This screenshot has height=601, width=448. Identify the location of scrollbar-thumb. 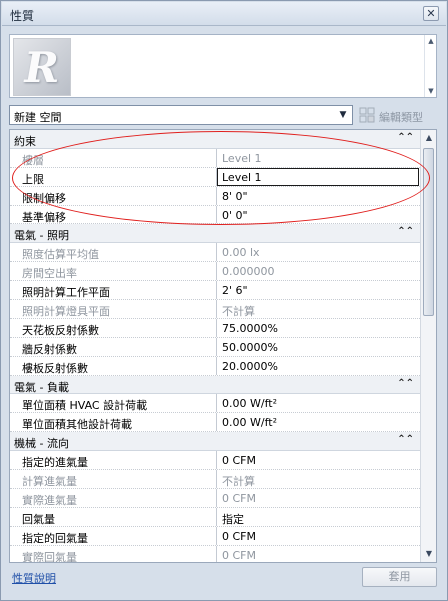
(428, 232).